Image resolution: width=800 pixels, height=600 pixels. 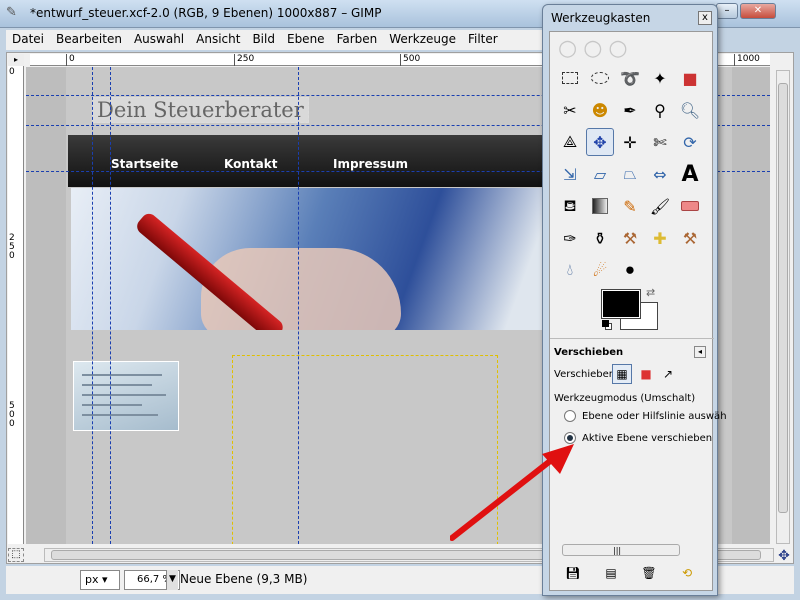 I want to click on radio-pick-layer: Ebene oder Hilfslinie auswäh, so click(x=645, y=416).